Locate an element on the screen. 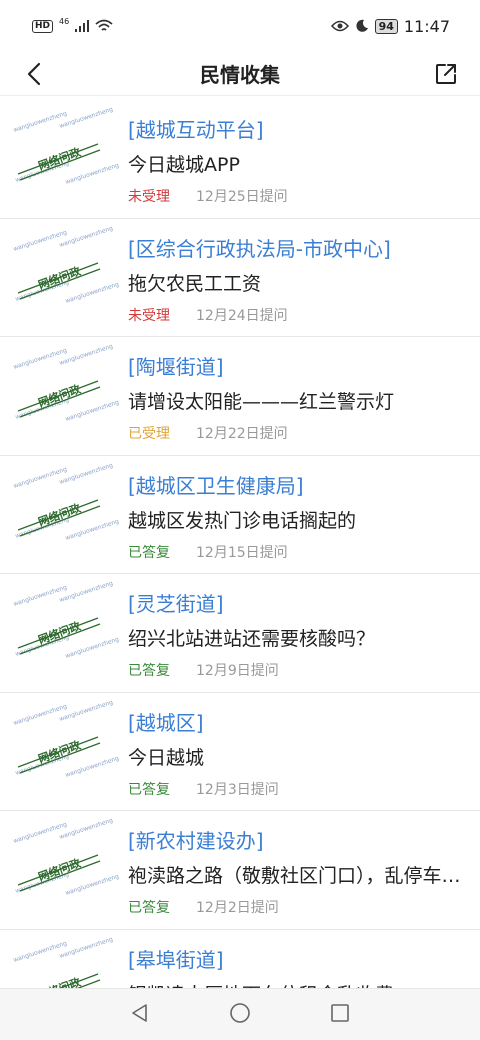 The width and height of the screenshot is (480, 1040). triangle-back-icon is located at coordinates (139, 1012).